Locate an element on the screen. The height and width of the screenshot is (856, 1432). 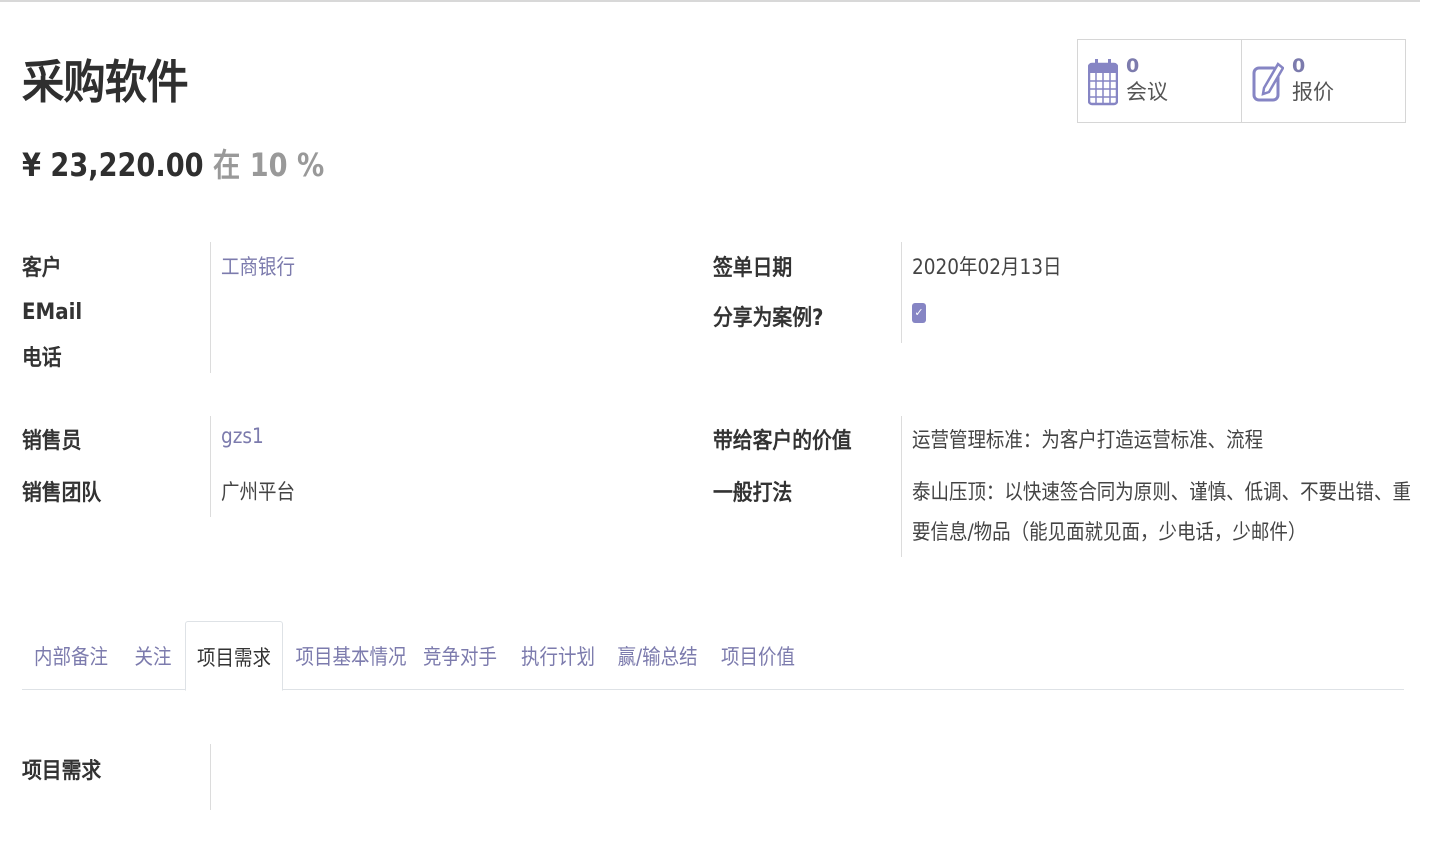
customer-link: 工商银行 is located at coordinates (258, 266).